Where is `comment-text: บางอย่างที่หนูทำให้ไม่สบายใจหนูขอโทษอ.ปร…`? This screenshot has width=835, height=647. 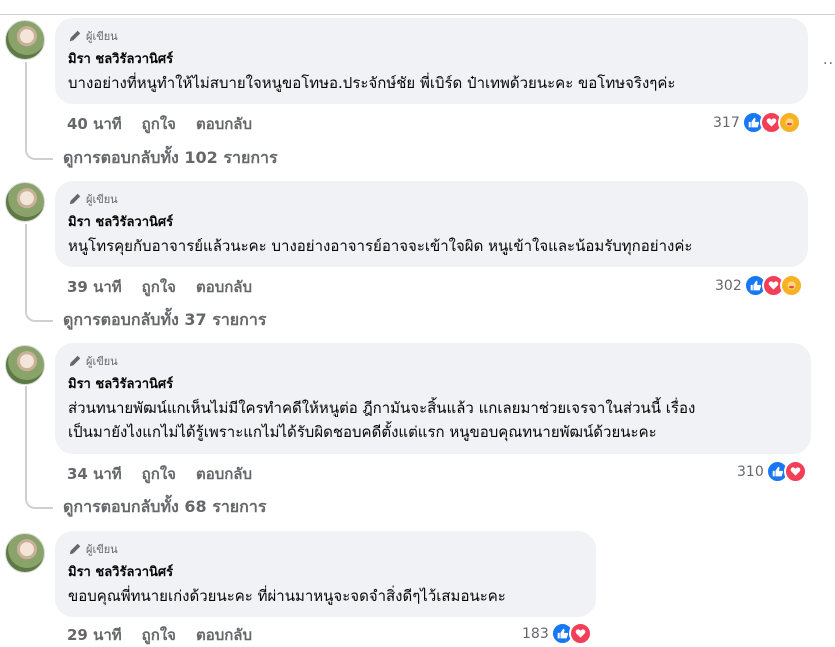 comment-text: บางอย่างที่หนูทำให้ไม่สบายใจหนูขอโทษอ.ปร… is located at coordinates (371, 83).